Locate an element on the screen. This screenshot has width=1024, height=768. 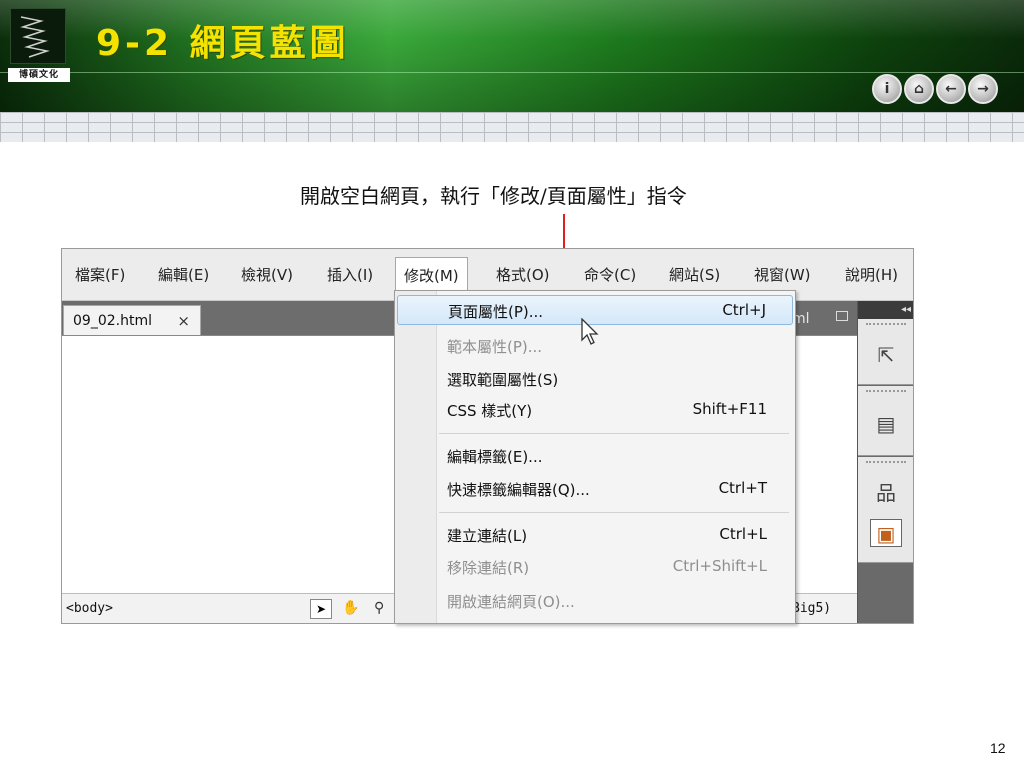
menu-file: 檔案(F) is located at coordinates (100, 274).